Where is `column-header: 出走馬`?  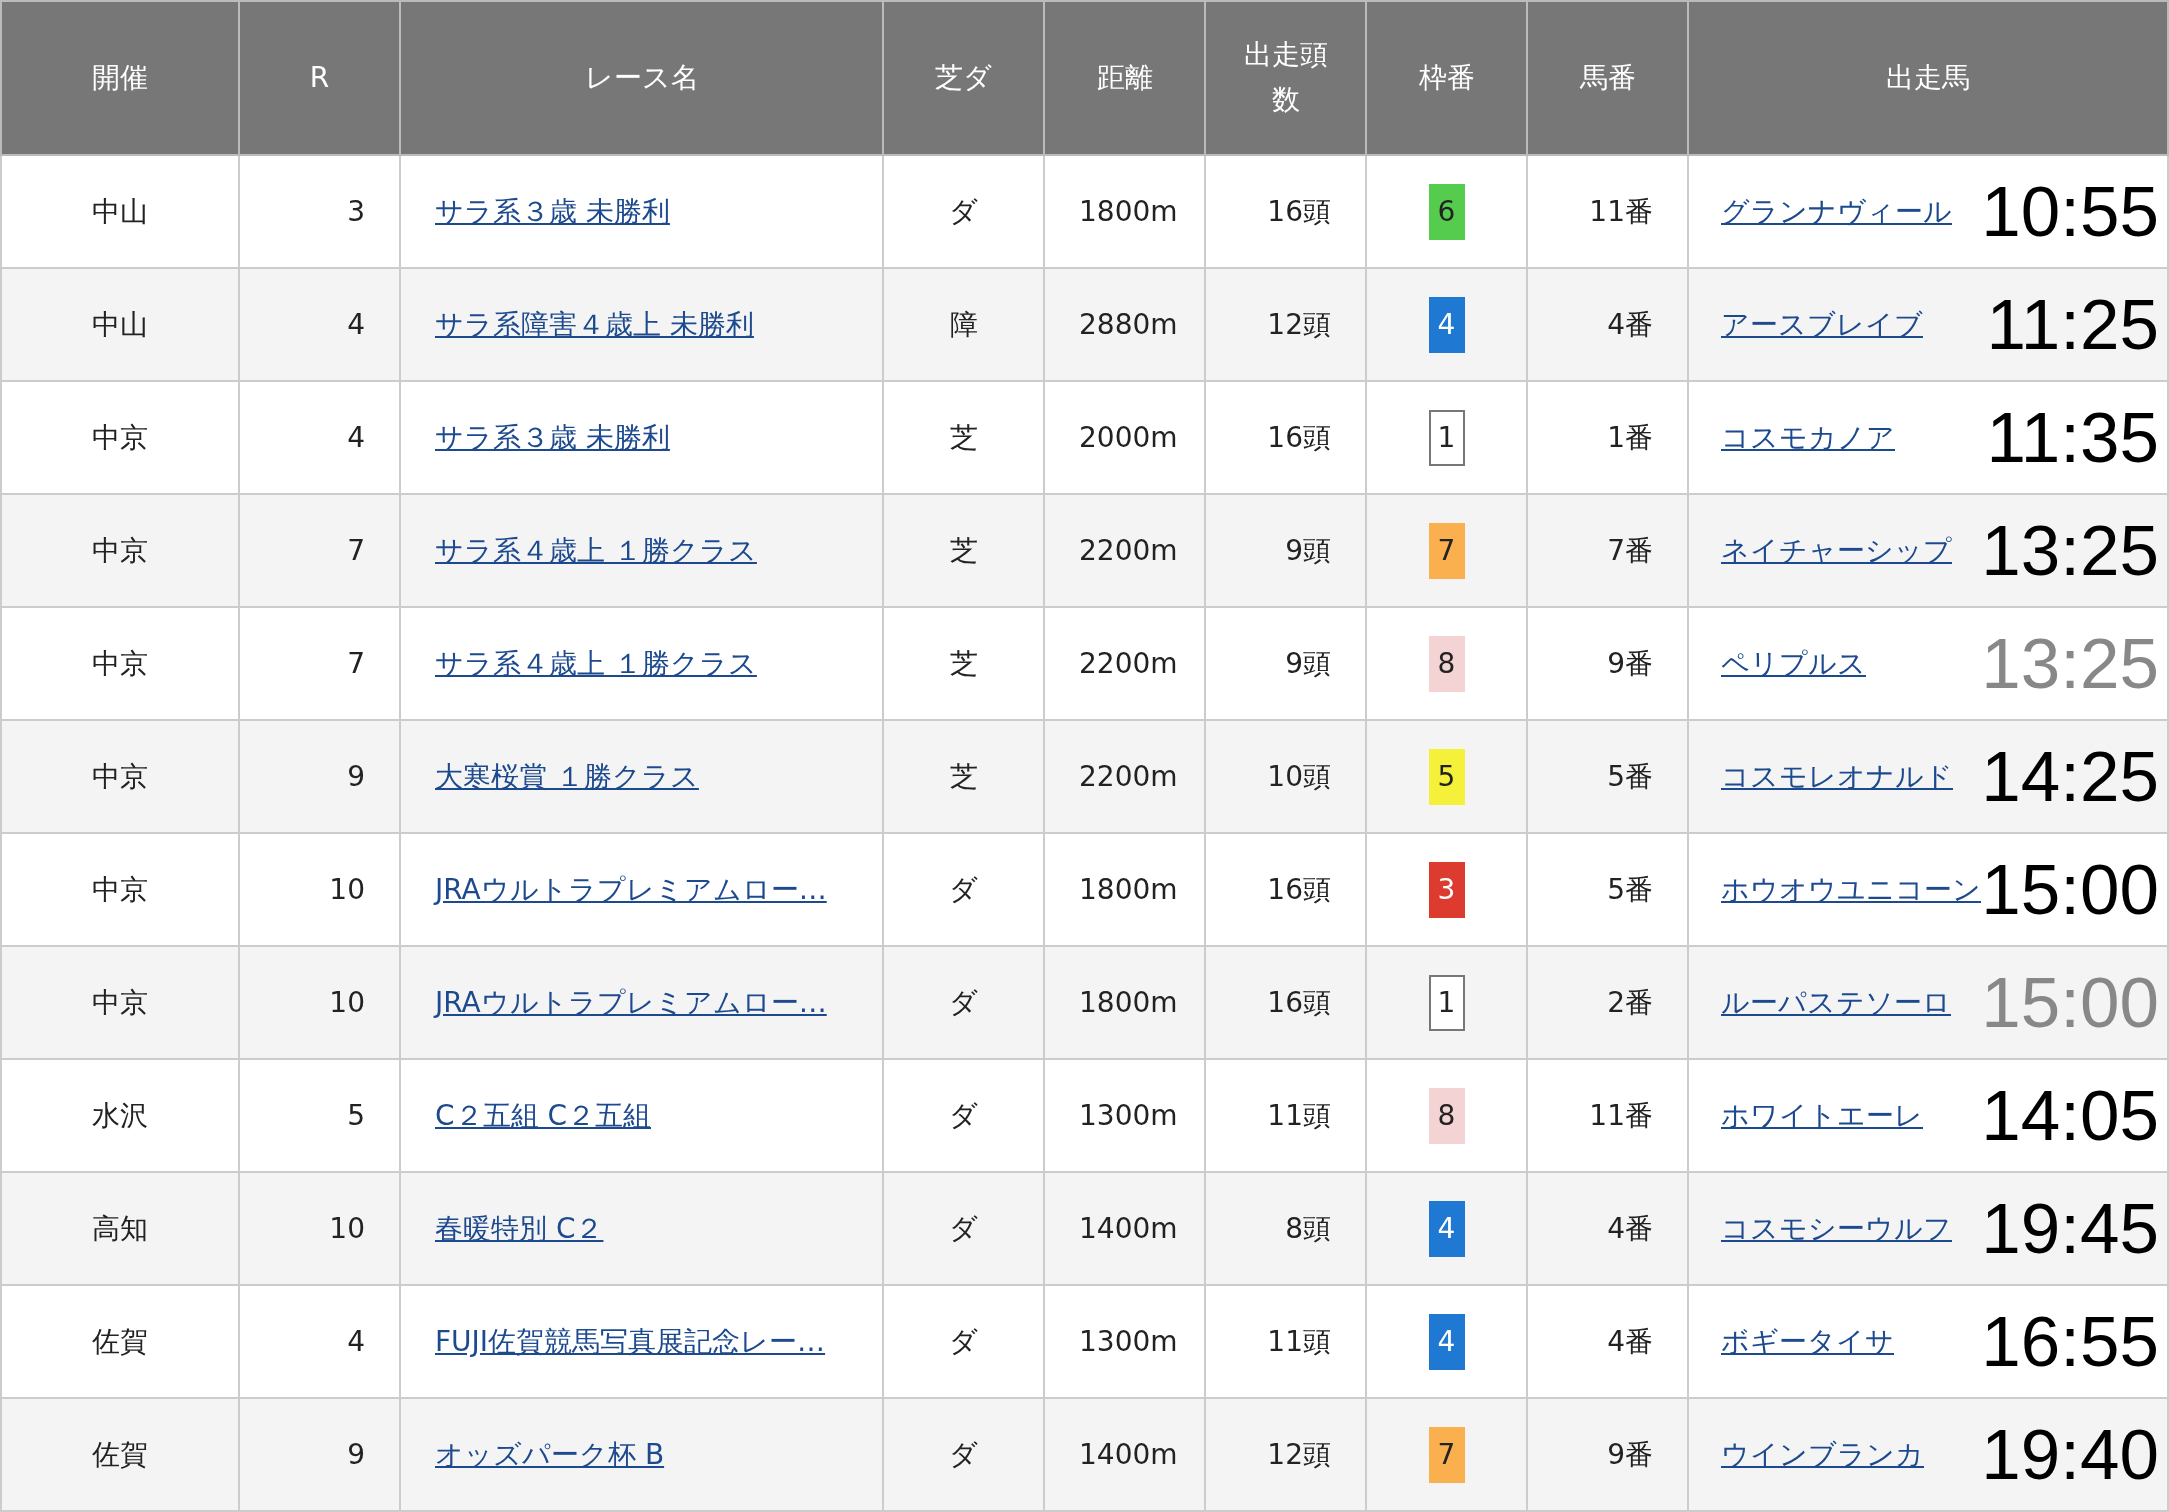
column-header: 出走馬 is located at coordinates (1928, 78).